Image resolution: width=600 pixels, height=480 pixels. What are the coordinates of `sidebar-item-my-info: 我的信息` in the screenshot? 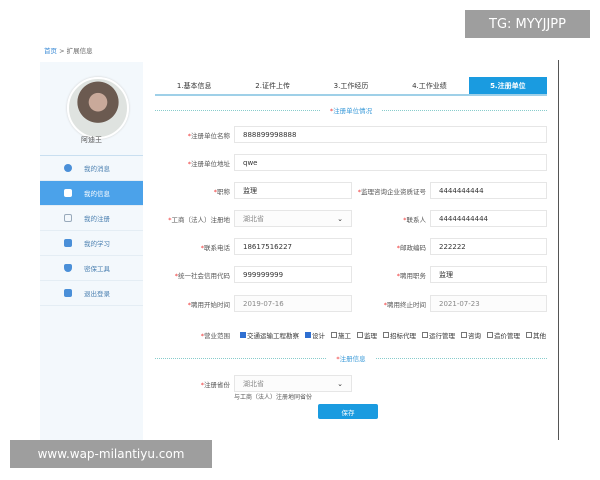 It's located at (91, 193).